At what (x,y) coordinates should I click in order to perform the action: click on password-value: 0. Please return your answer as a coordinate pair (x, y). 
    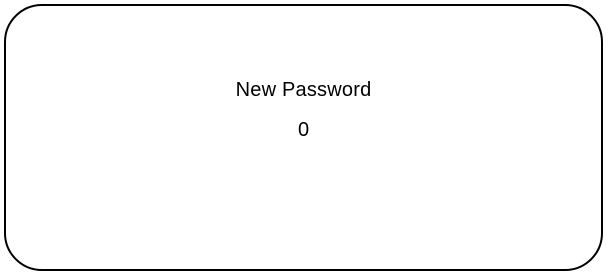
    Looking at the image, I should click on (303, 130).